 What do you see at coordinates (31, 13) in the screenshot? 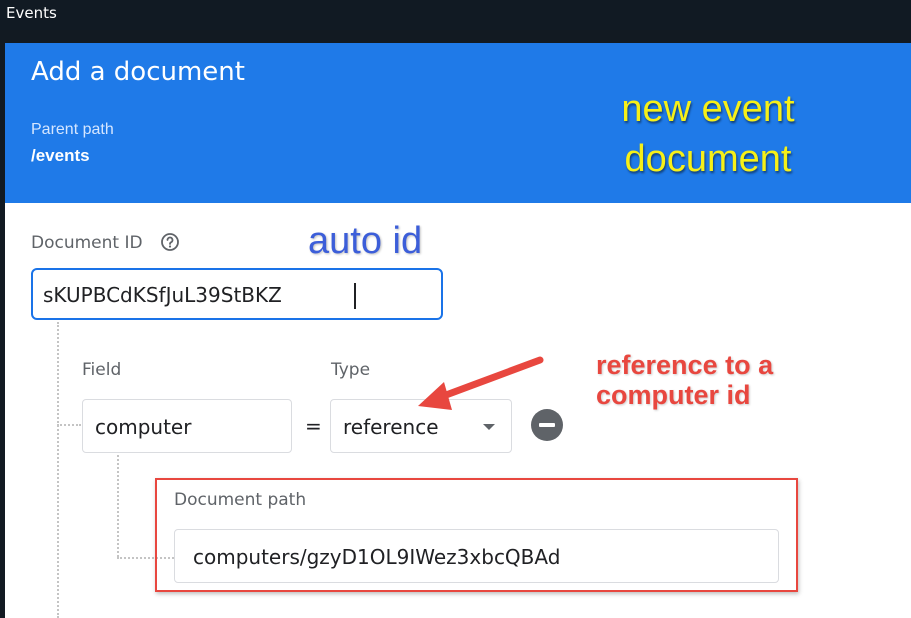
I see `window-title: Events` at bounding box center [31, 13].